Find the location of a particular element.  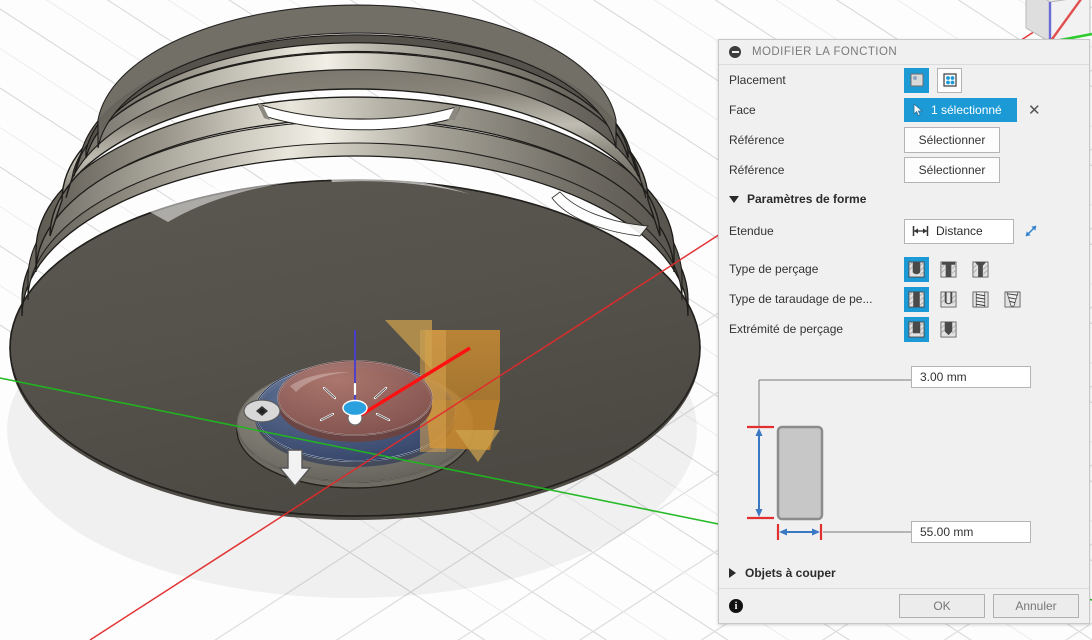

tap-simple-icon is located at coordinates (916, 299).